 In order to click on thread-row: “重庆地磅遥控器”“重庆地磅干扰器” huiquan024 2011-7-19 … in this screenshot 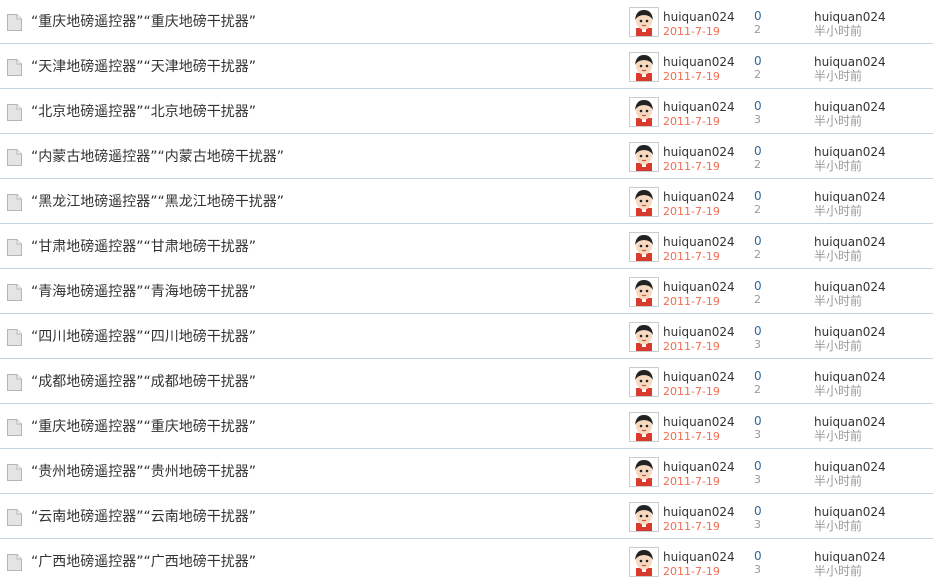, I will do `click(466, 22)`.